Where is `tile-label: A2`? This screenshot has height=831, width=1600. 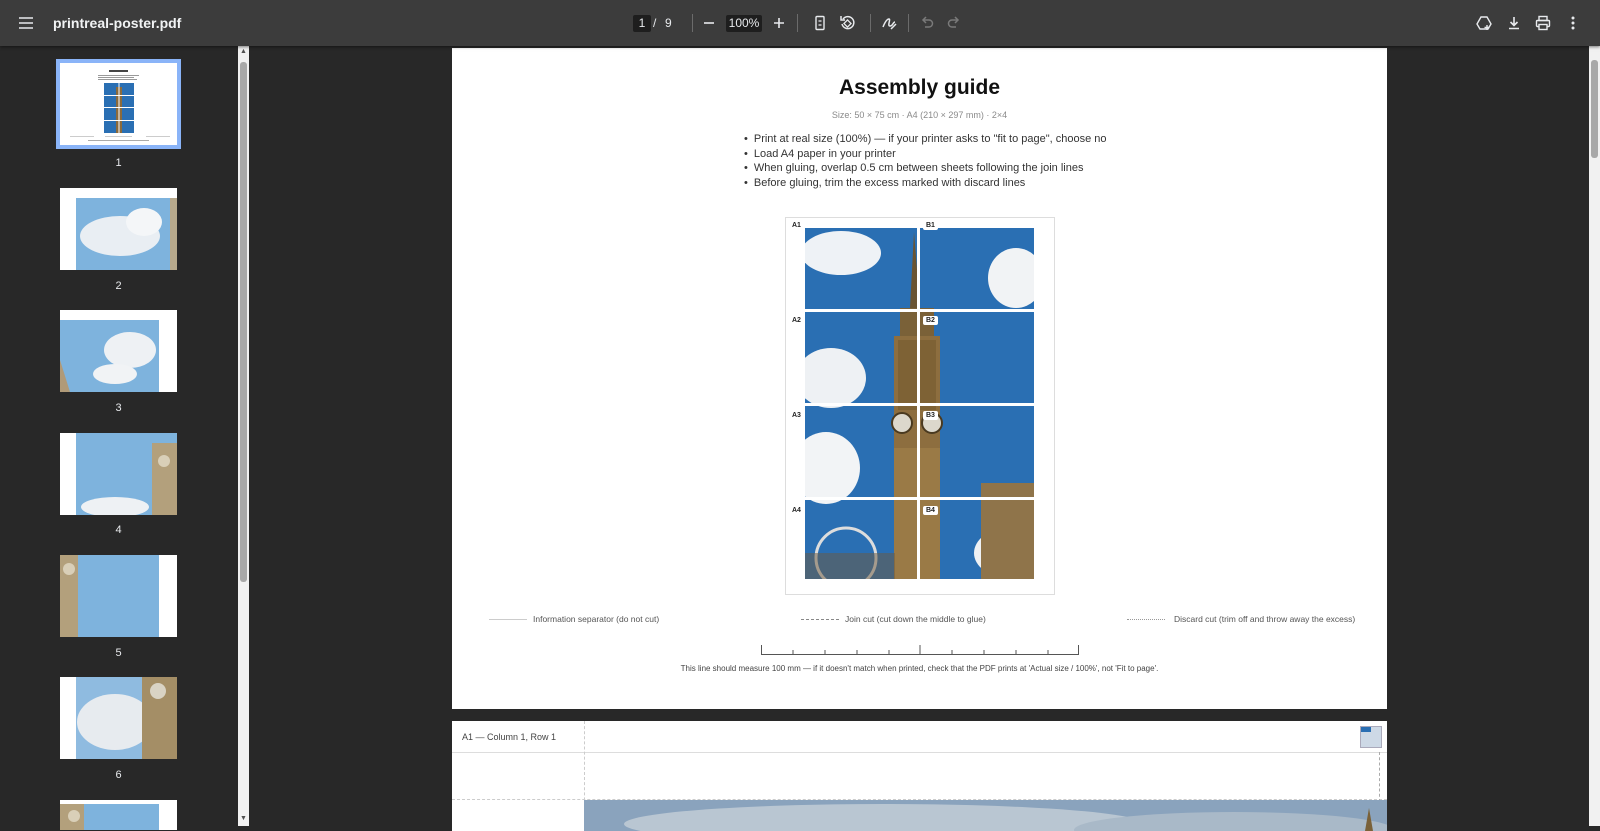 tile-label: A2 is located at coordinates (796, 320).